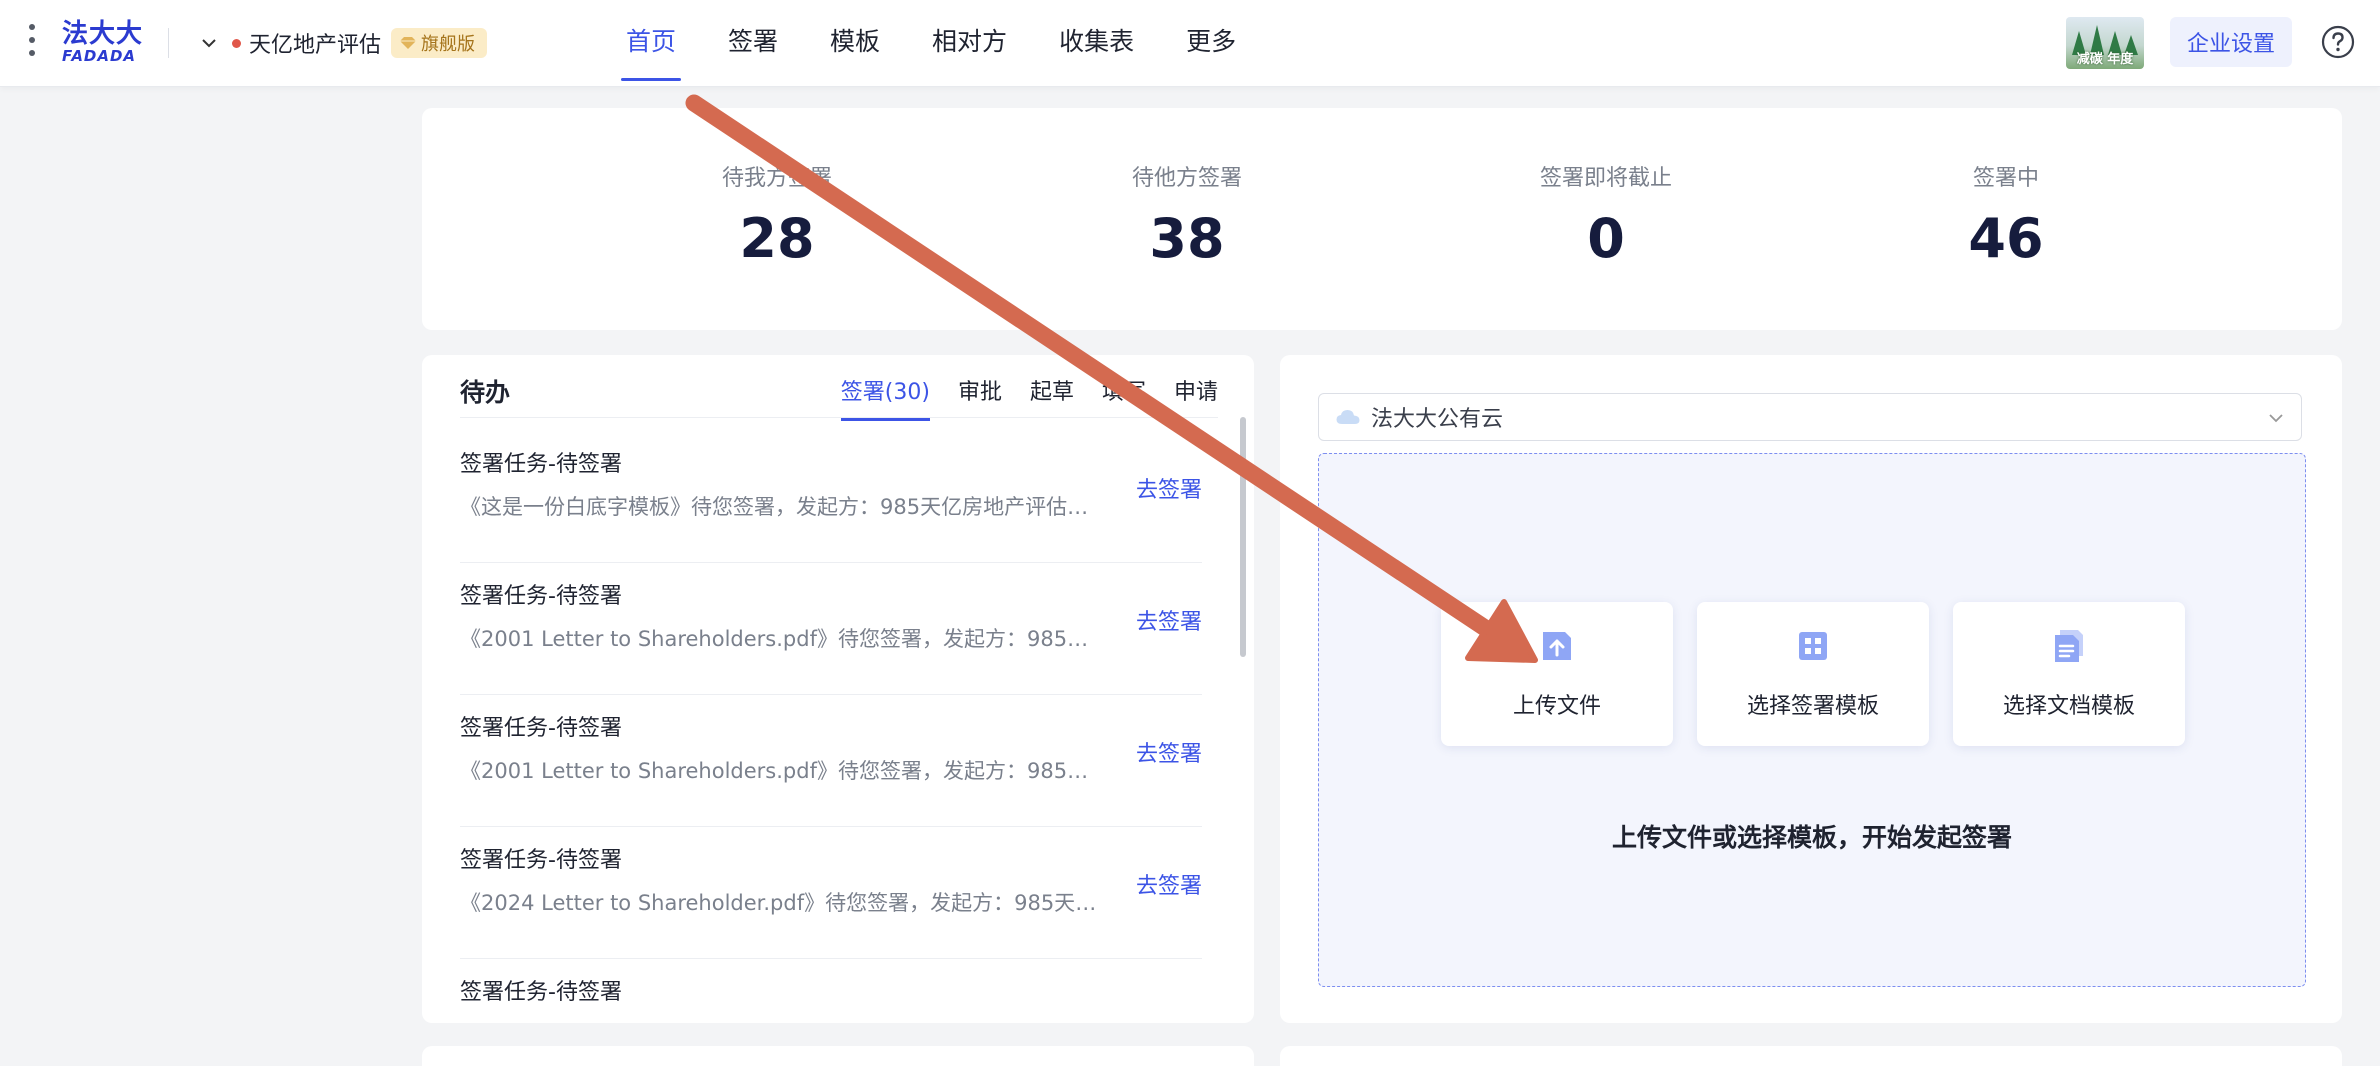 Image resolution: width=2380 pixels, height=1066 pixels. What do you see at coordinates (753, 43) in the screenshot?
I see `nav-item-sign: 签署` at bounding box center [753, 43].